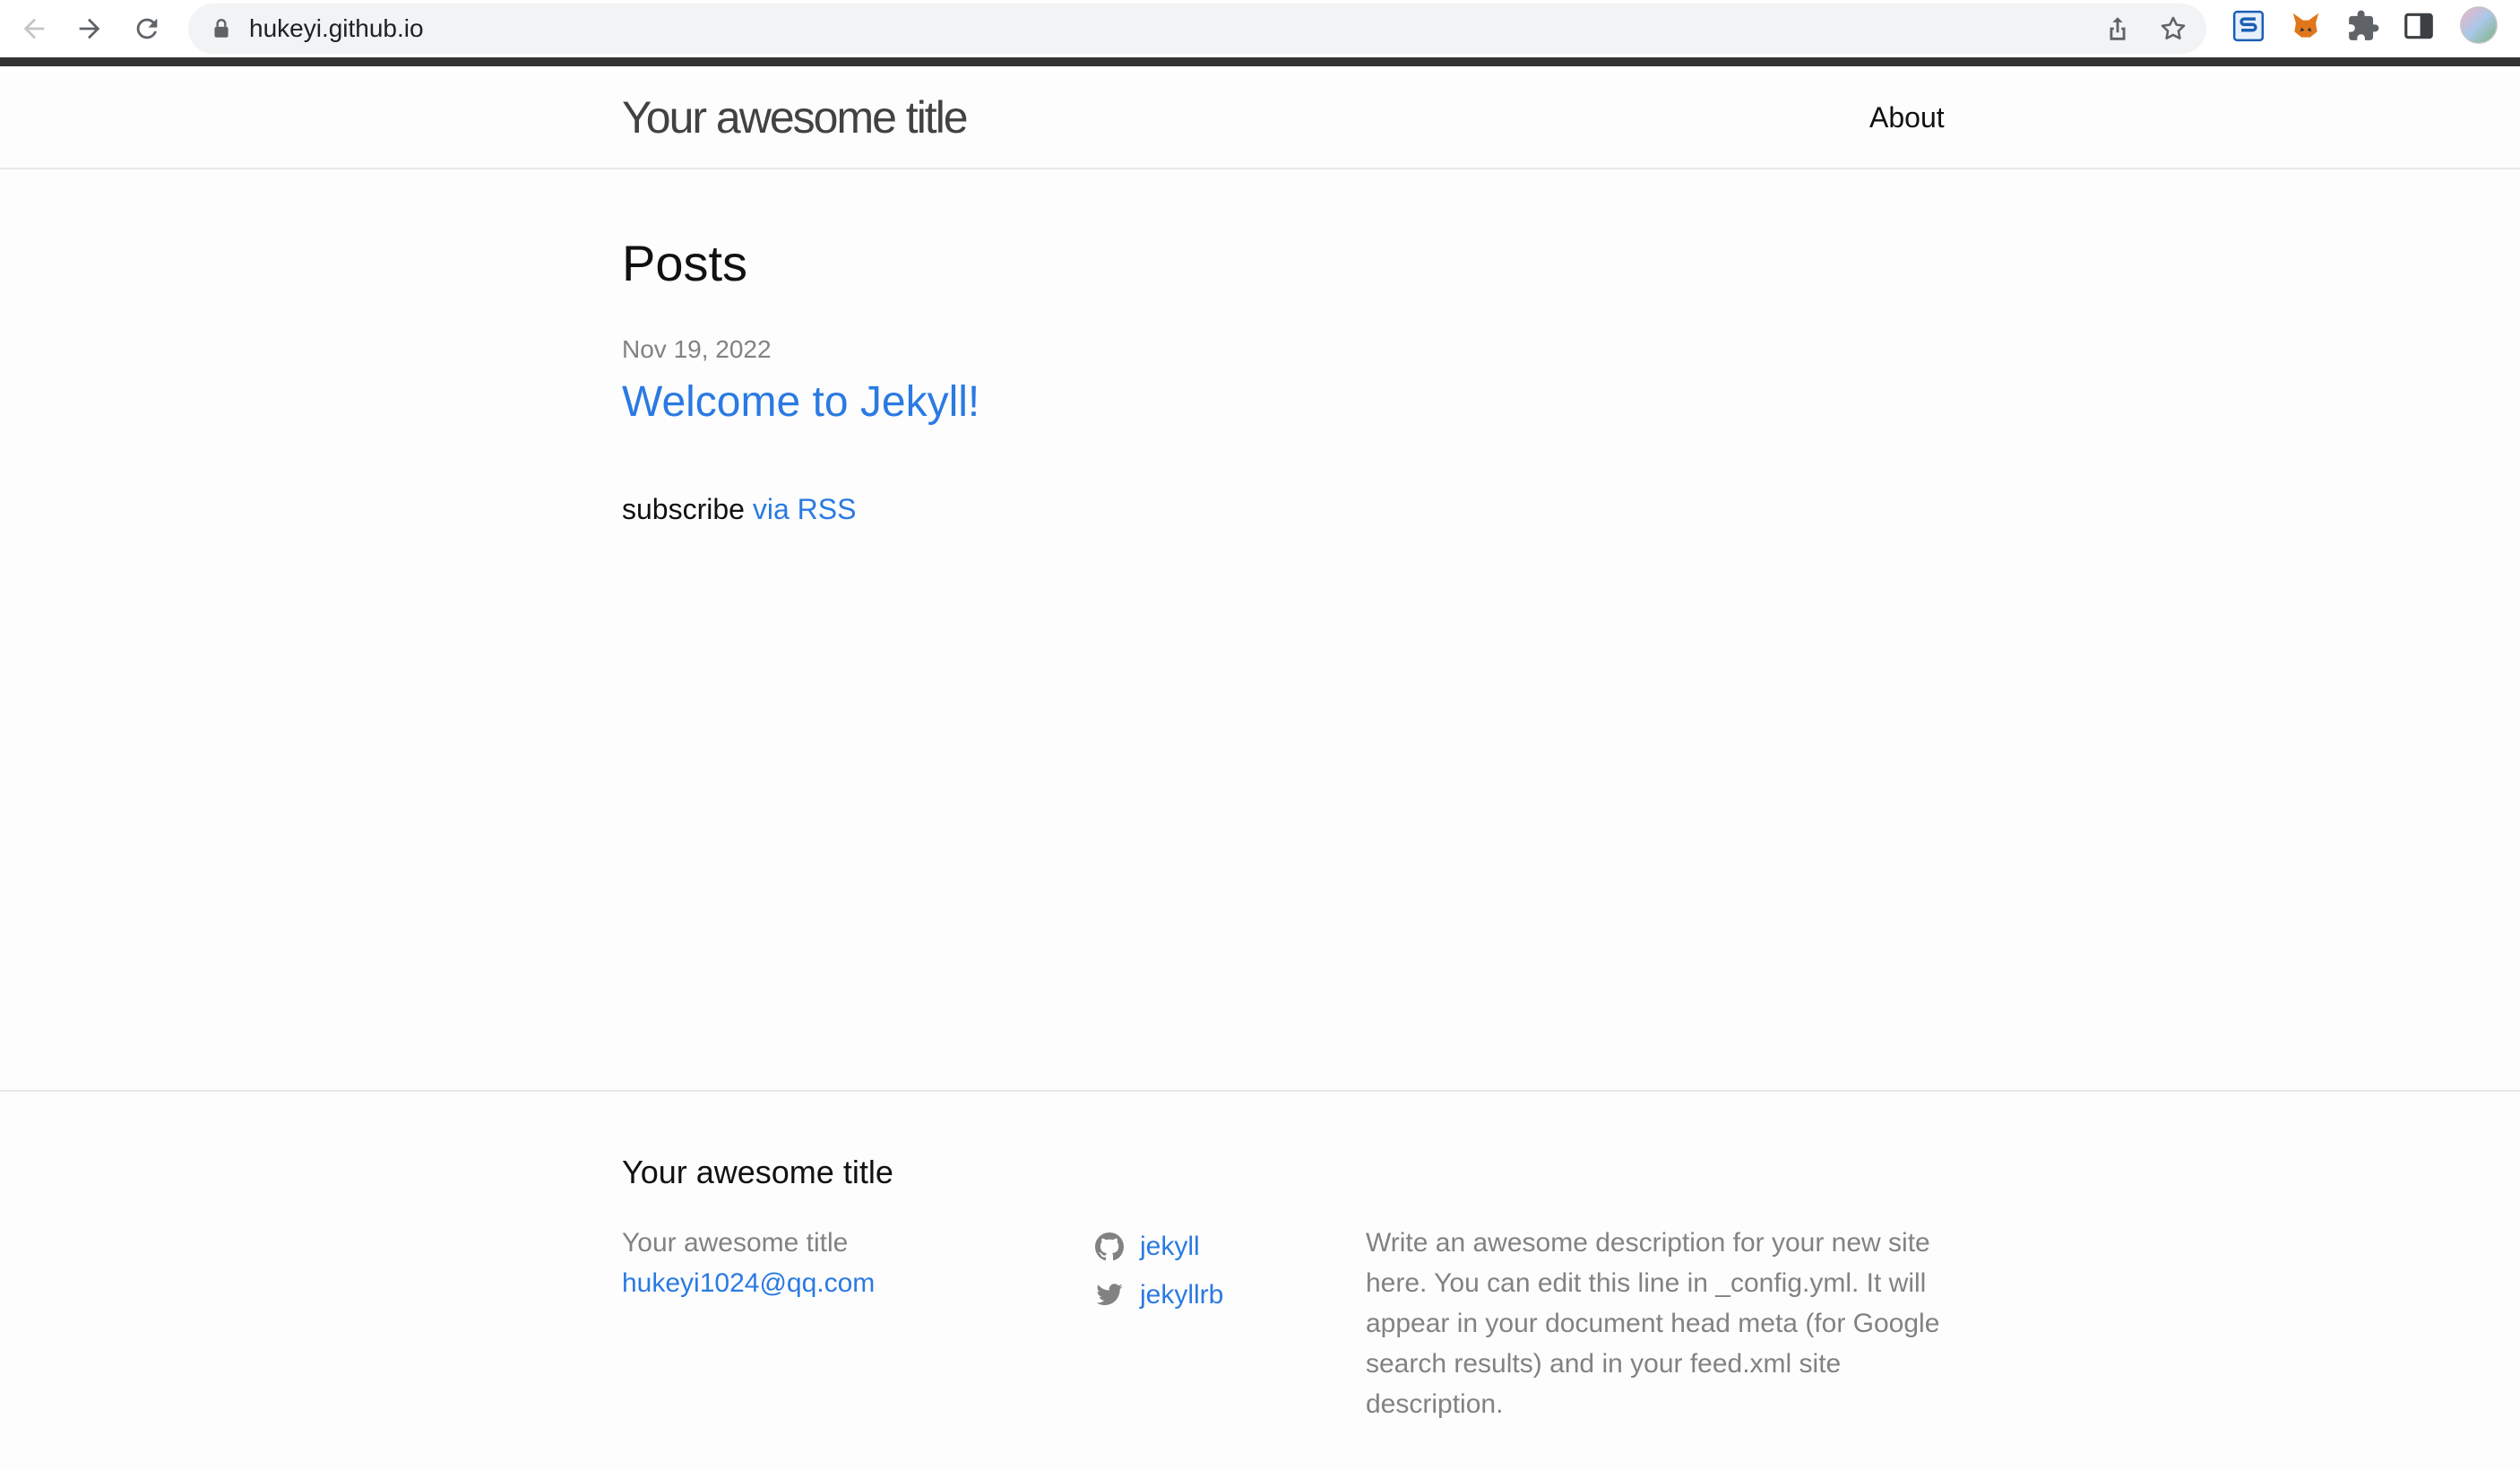 The height and width of the screenshot is (1470, 2520). I want to click on side-panel-icon, so click(2419, 26).